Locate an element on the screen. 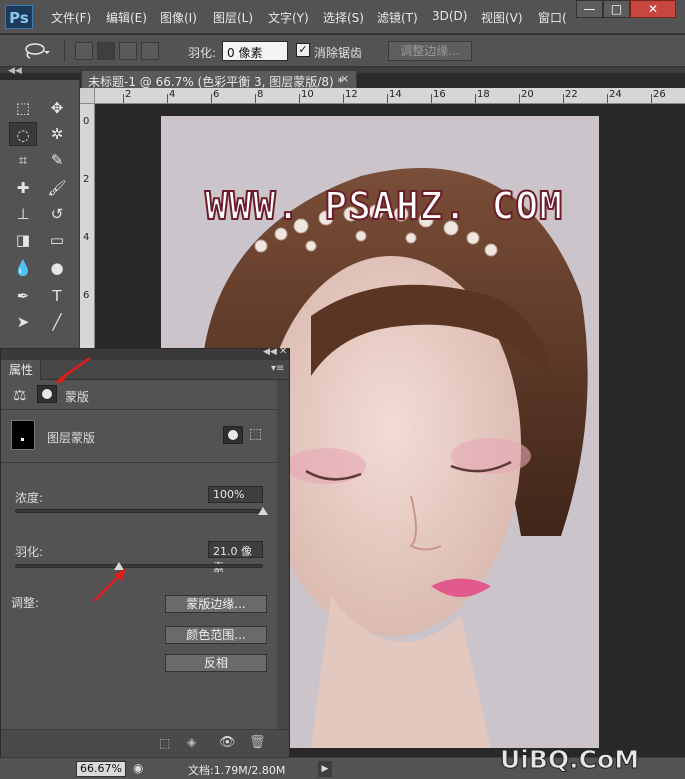 This screenshot has width=685, height=779. close-window-button: ✕ is located at coordinates (653, 9).